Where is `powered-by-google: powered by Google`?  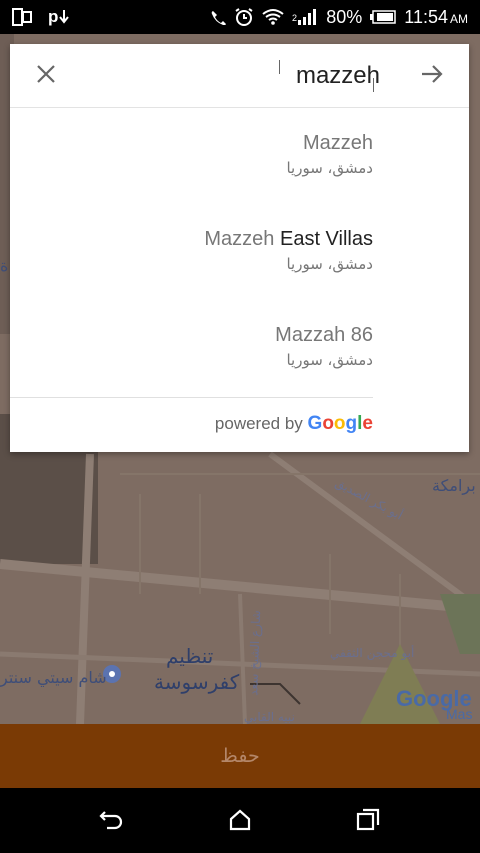 powered-by-google: powered by Google is located at coordinates (294, 424).